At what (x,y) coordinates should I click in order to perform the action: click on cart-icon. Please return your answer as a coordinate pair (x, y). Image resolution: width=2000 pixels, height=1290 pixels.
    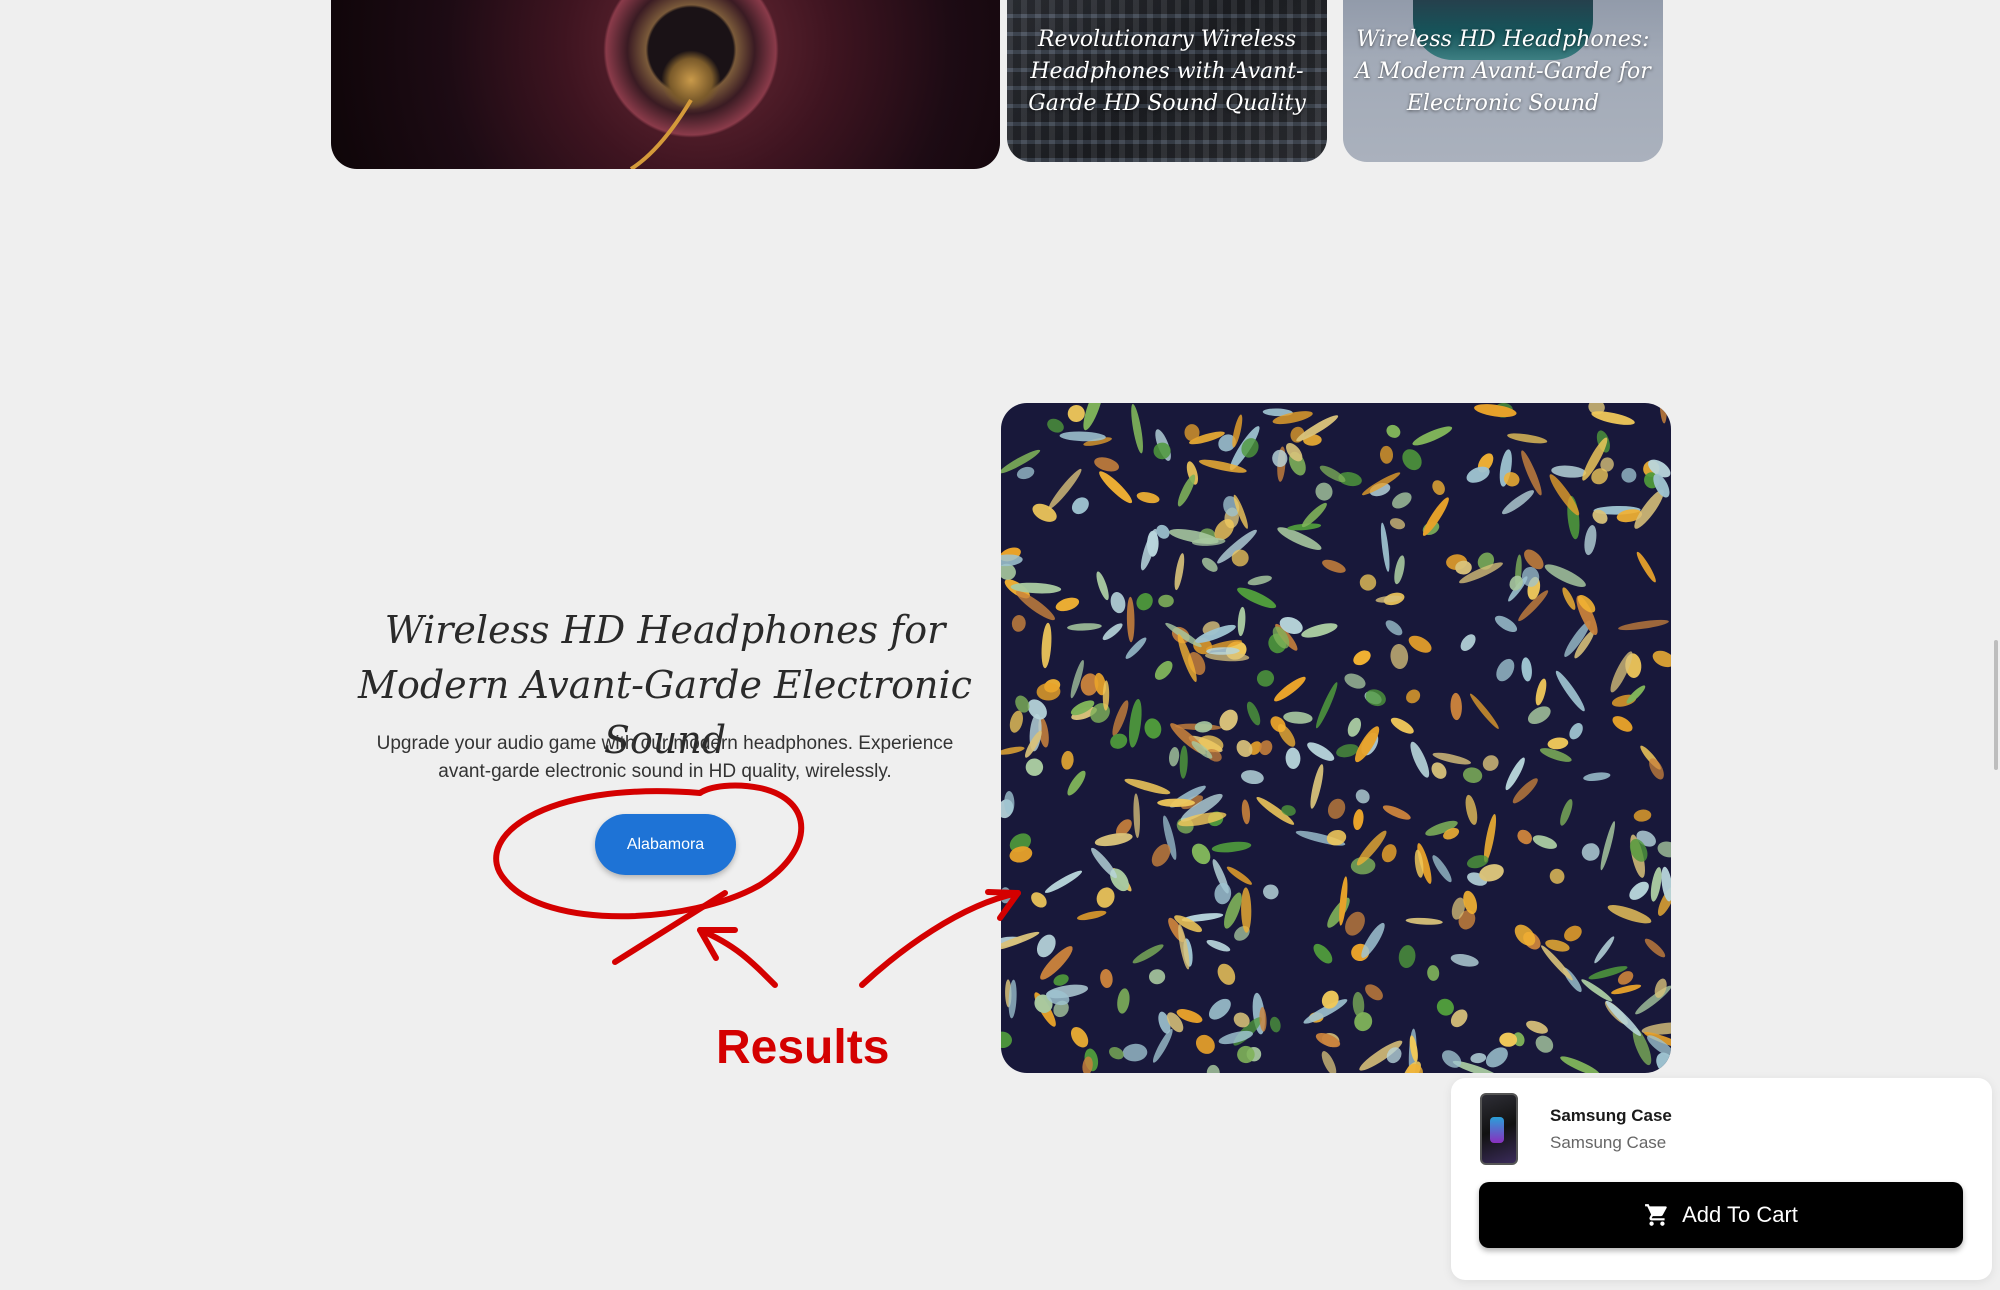
    Looking at the image, I should click on (1656, 1215).